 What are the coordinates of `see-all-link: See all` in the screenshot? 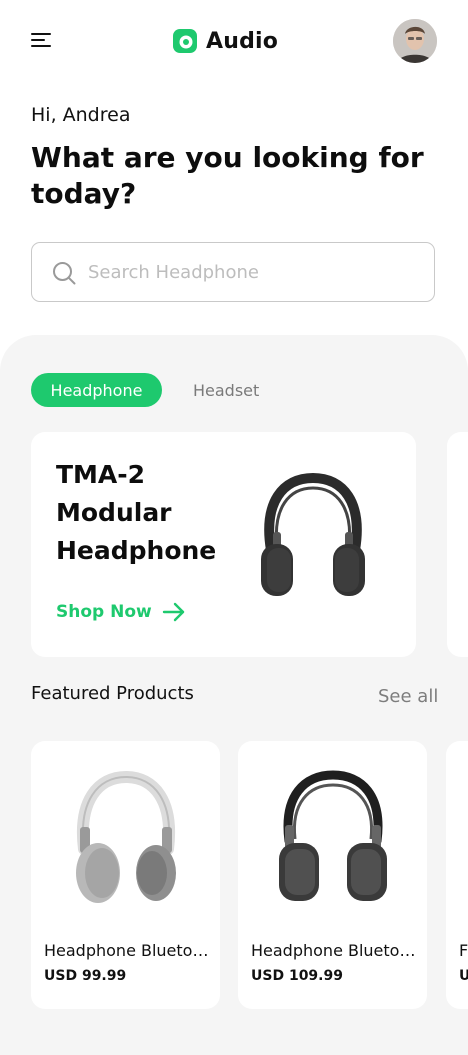 It's located at (408, 696).